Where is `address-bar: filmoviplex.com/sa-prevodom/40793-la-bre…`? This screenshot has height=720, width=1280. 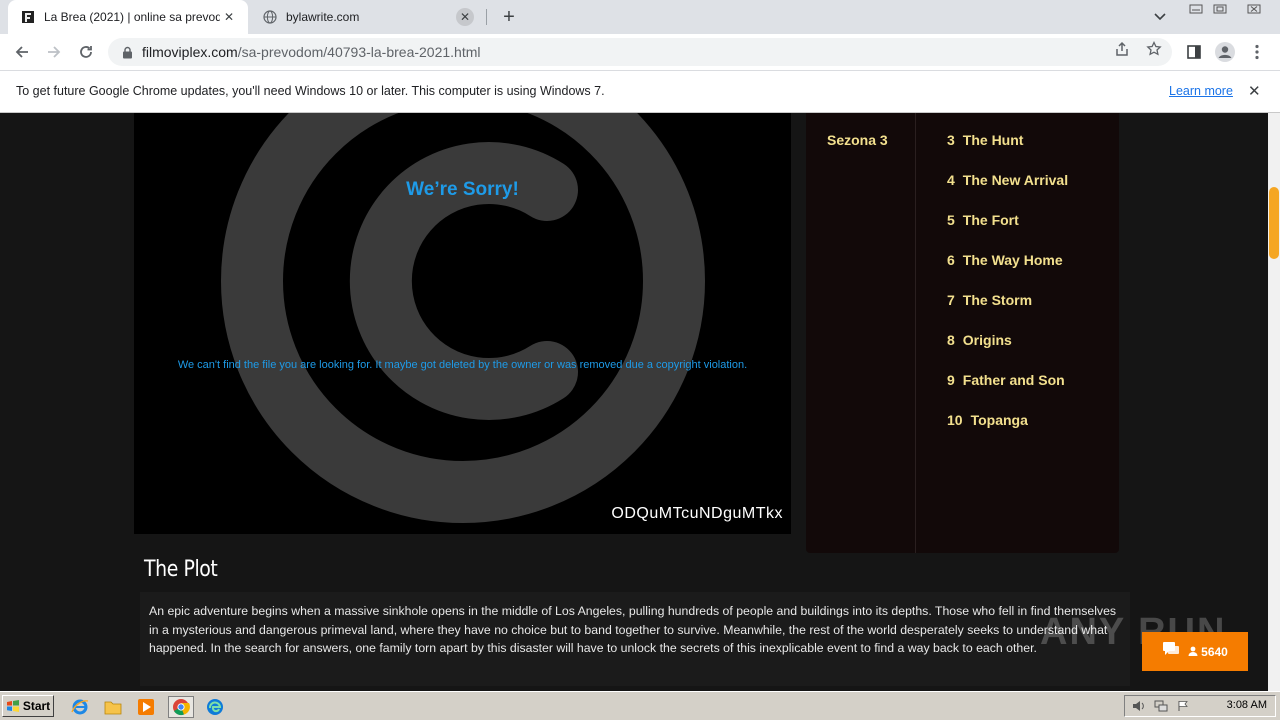 address-bar: filmoviplex.com/sa-prevodom/40793-la-bre… is located at coordinates (640, 52).